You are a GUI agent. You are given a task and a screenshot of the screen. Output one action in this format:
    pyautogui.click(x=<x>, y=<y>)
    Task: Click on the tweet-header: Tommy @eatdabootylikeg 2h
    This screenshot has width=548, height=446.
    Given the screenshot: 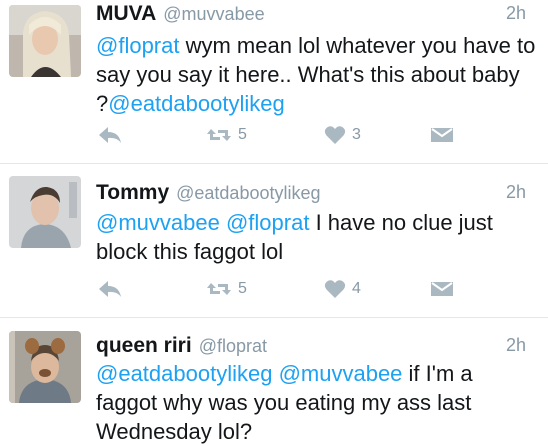 What is the action you would take?
    pyautogui.click(x=311, y=194)
    